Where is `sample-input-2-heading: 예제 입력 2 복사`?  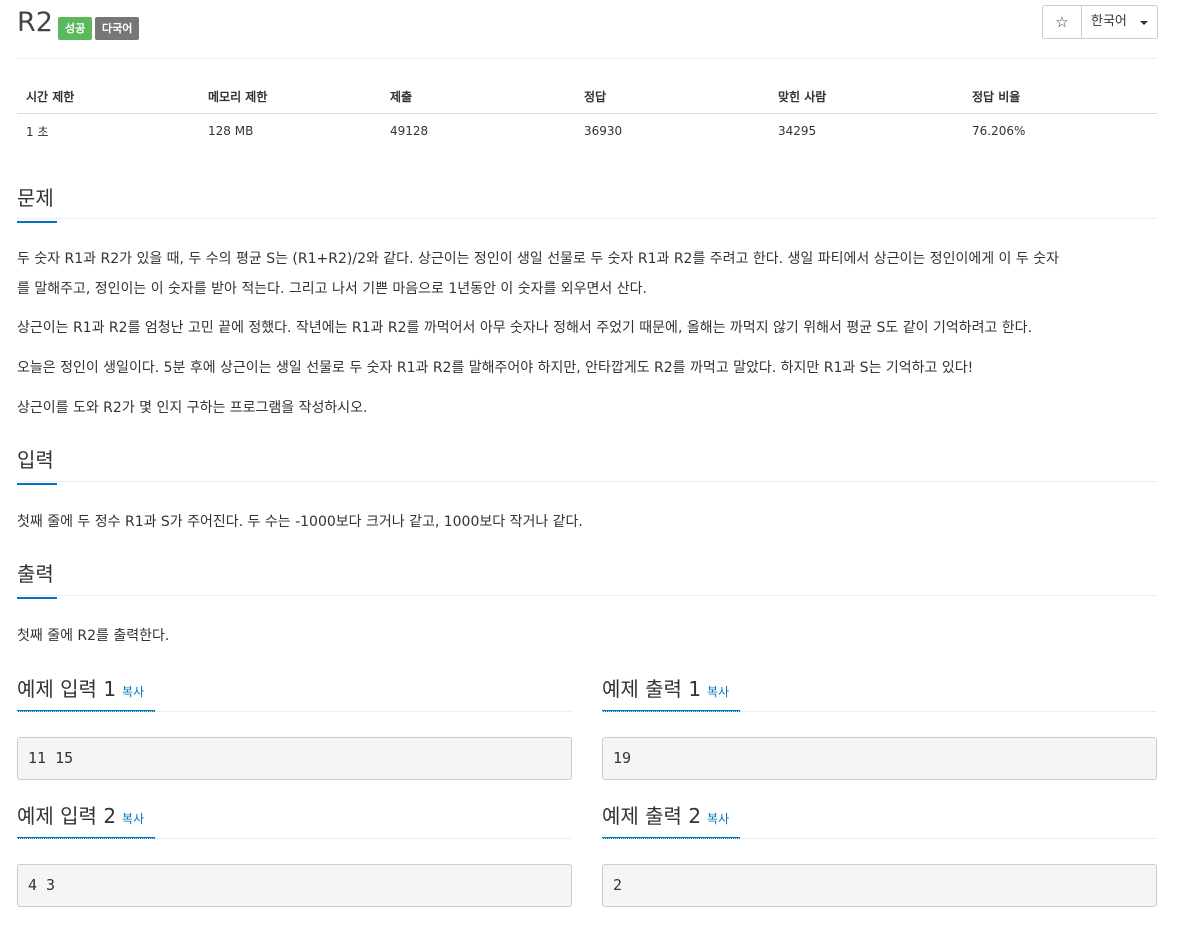 sample-input-2-heading: 예제 입력 2 복사 is located at coordinates (80, 817).